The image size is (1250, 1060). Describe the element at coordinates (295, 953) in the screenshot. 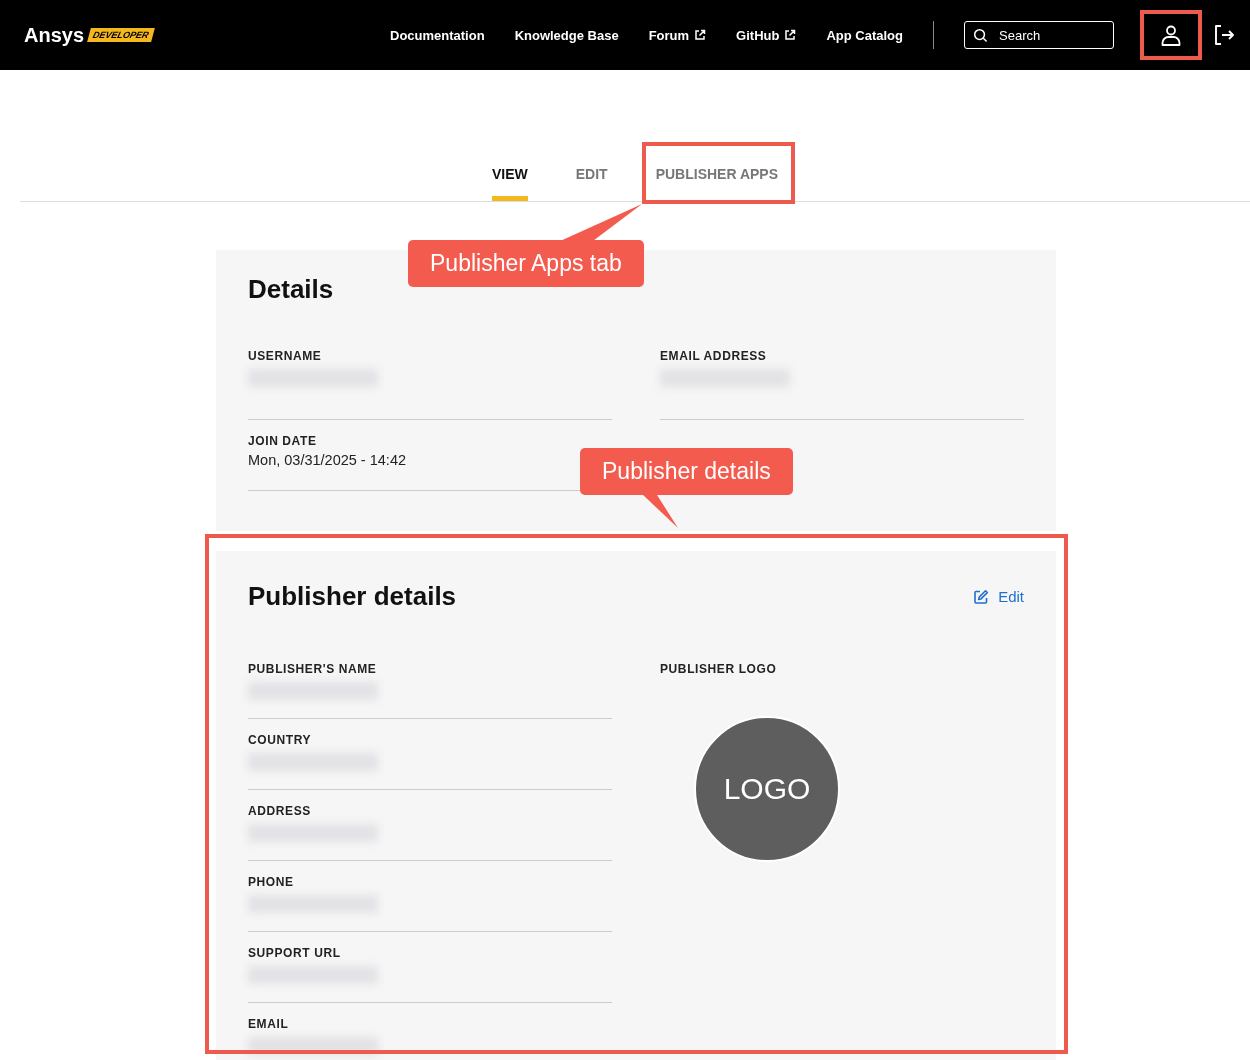

I see `field-label: SUPPORT URL` at that location.